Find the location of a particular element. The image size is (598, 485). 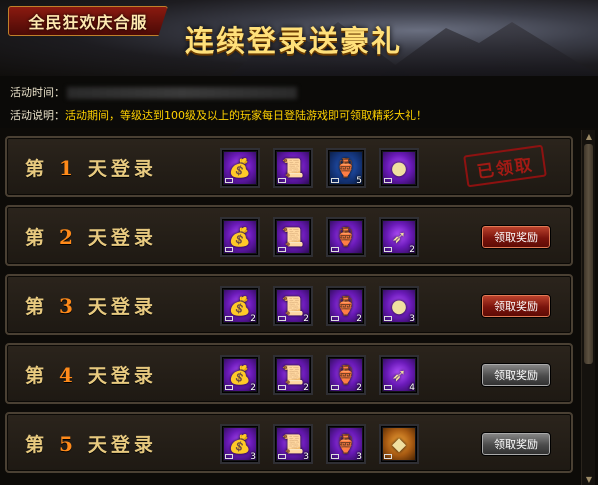

claimed-stamp: 已领取 is located at coordinates (505, 166).